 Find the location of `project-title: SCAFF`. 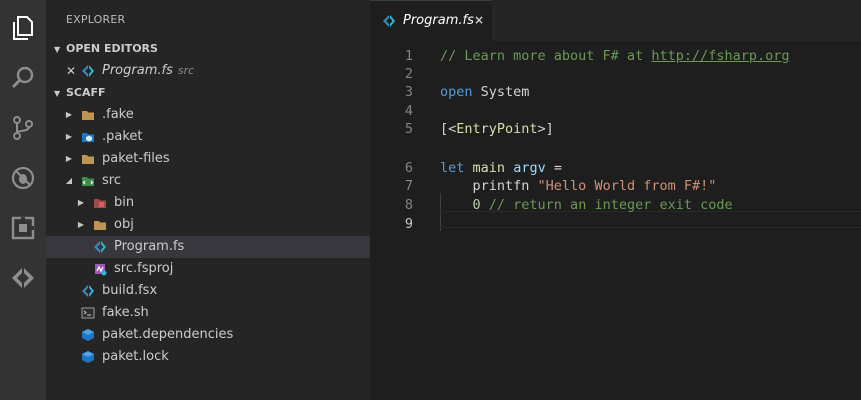

project-title: SCAFF is located at coordinates (86, 92).